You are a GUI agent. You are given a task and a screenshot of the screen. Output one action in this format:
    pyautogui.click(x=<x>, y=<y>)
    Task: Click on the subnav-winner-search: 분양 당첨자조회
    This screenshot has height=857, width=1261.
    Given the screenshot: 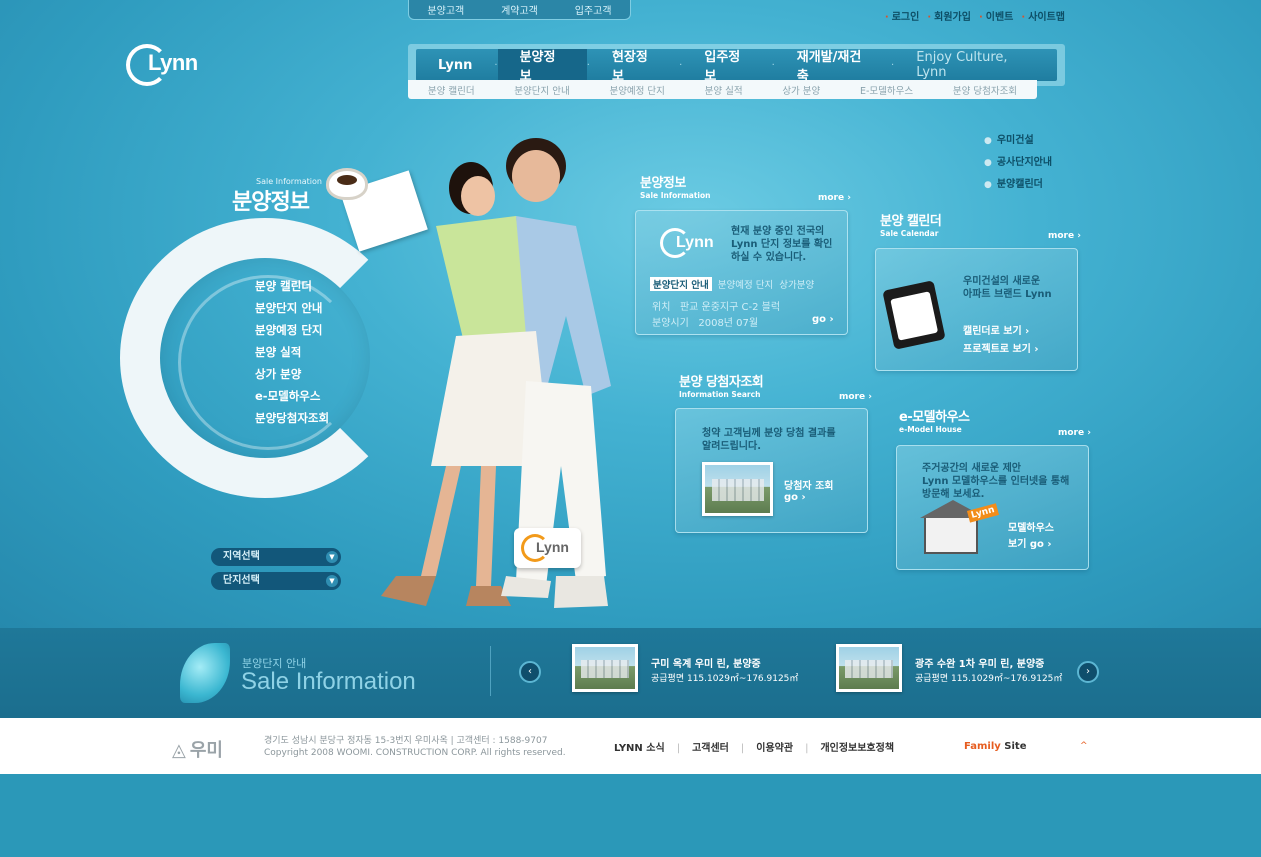 What is the action you would take?
    pyautogui.click(x=985, y=90)
    